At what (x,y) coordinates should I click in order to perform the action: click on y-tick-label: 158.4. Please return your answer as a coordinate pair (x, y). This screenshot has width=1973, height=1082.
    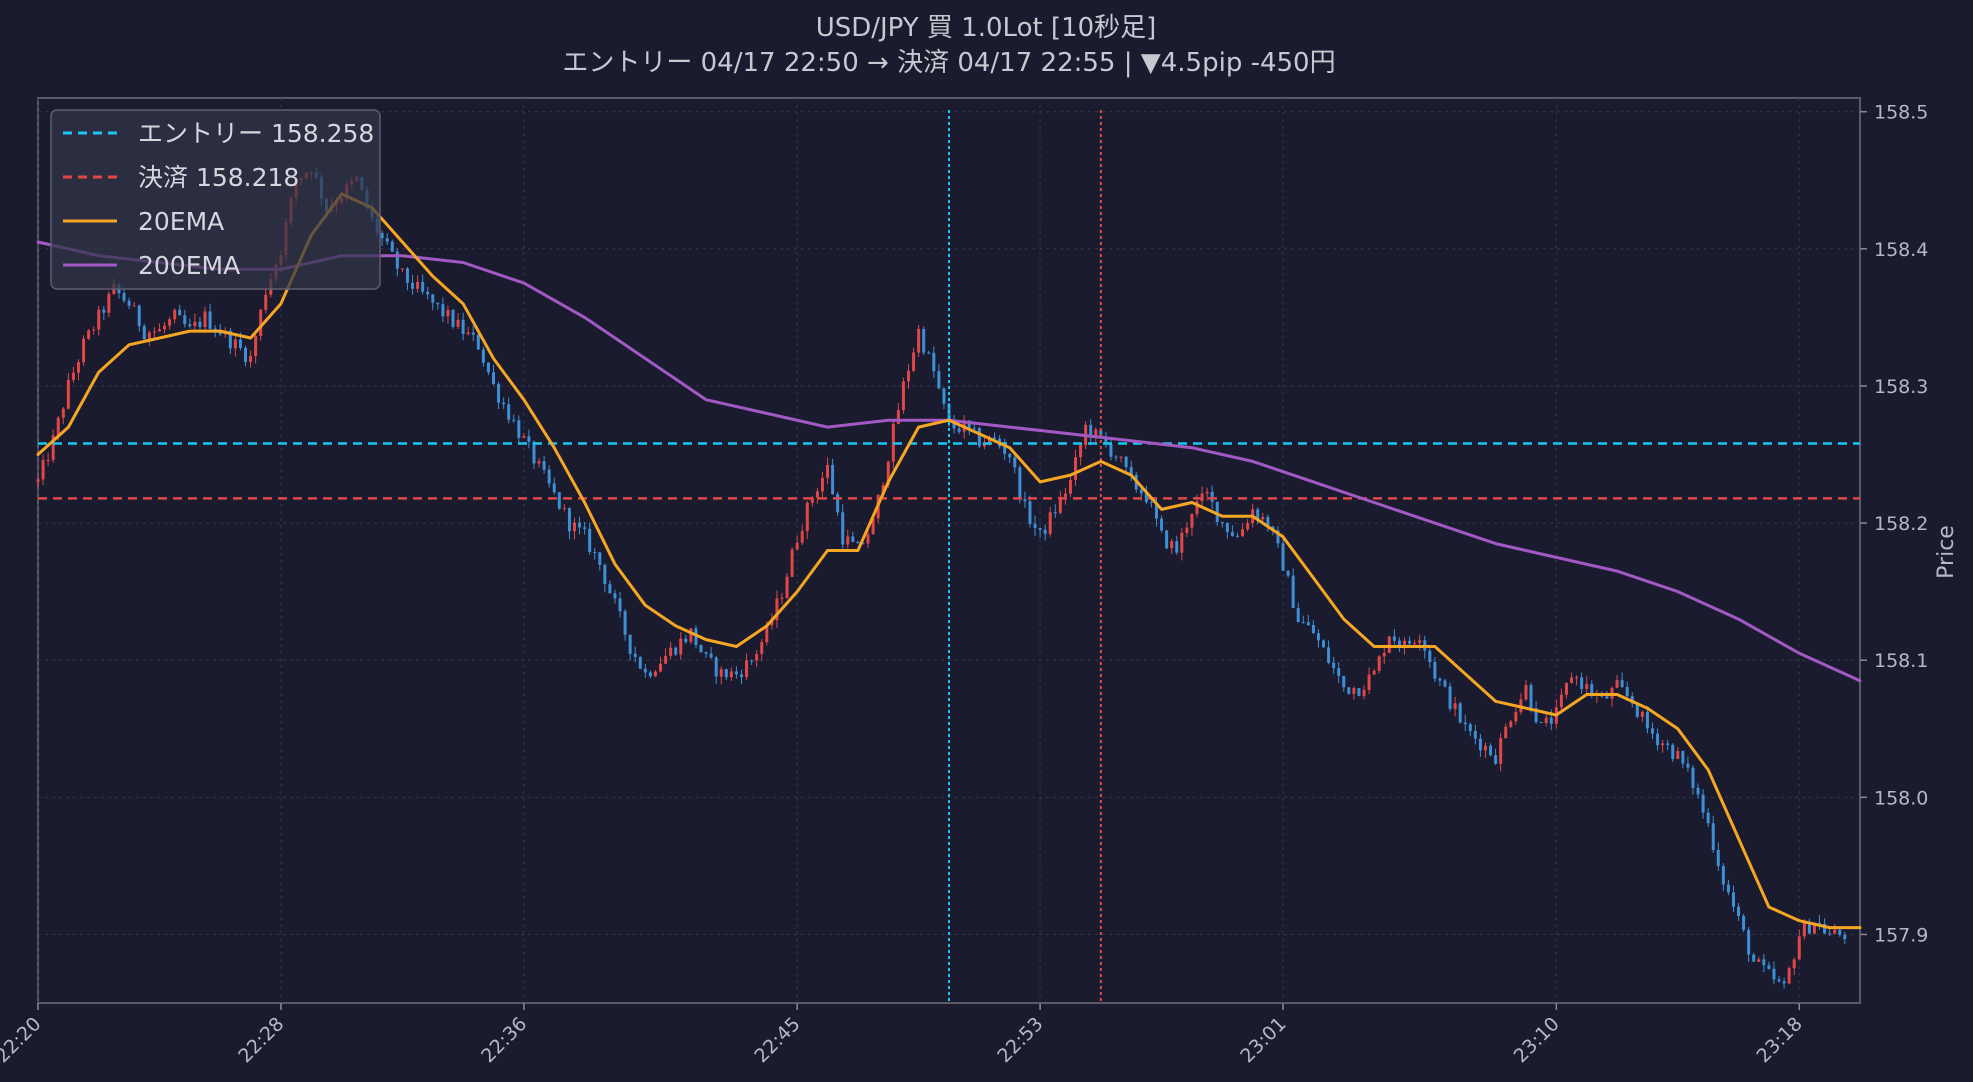
    Looking at the image, I should click on (1901, 250).